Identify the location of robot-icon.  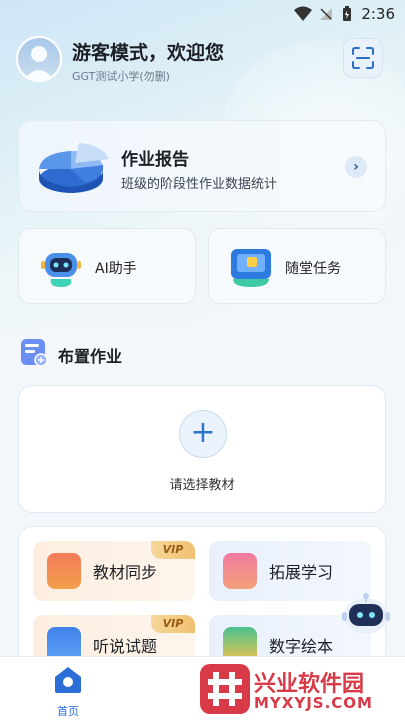
(61, 270).